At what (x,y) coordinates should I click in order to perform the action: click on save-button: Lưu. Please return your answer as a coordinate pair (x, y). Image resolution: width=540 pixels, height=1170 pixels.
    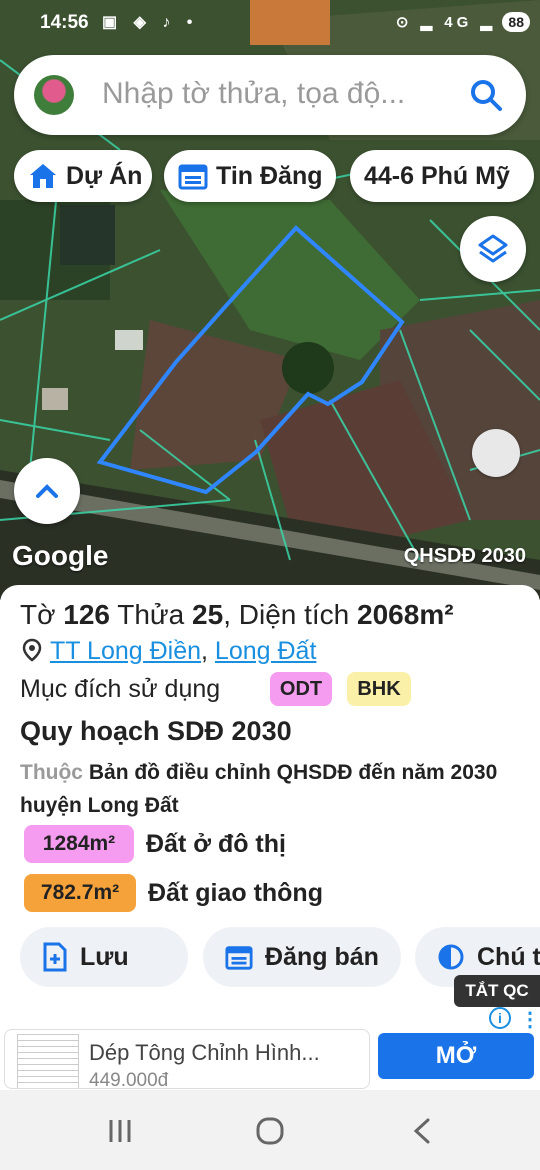
    Looking at the image, I should click on (104, 957).